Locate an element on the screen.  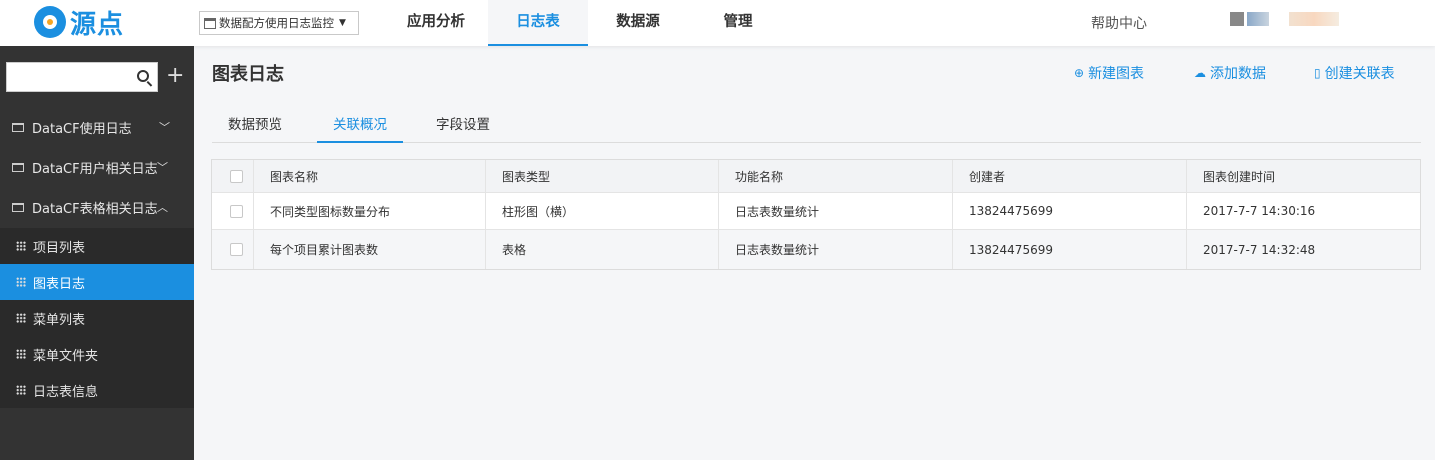
sidebar-sub-list: 项目列表 图表日志 菜单列表 菜单文件夹 日志表信息 is located at coordinates (97, 318).